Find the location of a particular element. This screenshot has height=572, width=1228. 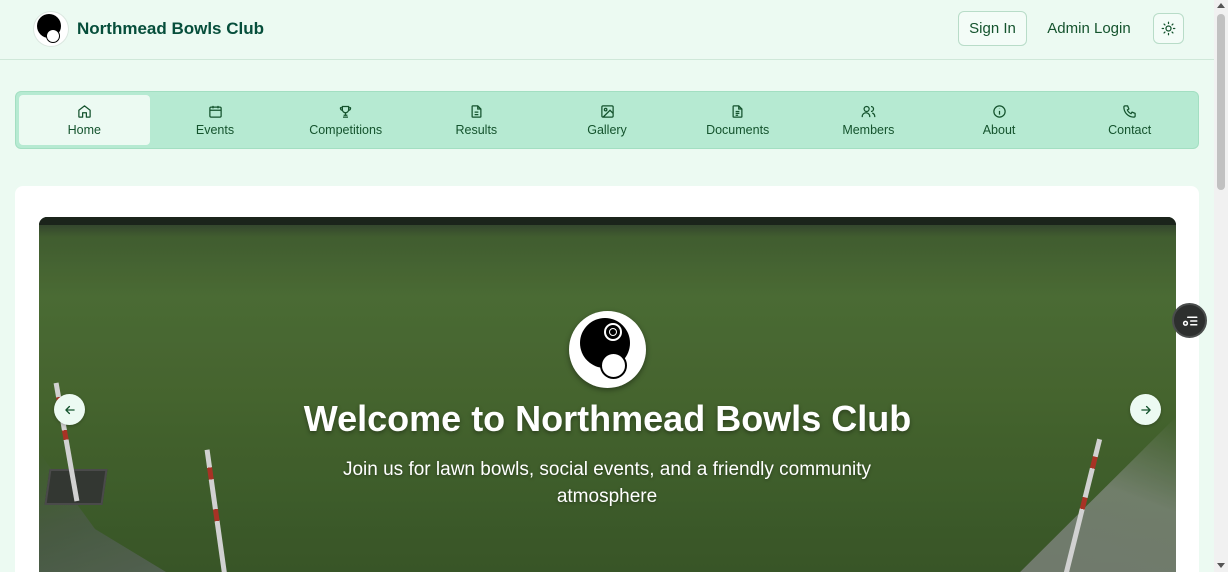

site-title: Northmead Bowls Club is located at coordinates (170, 29).